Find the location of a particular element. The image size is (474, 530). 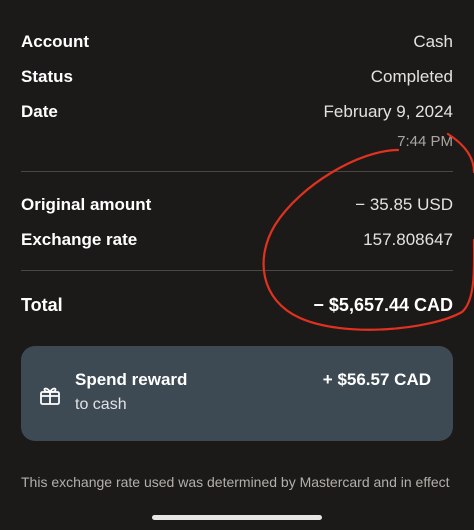

date-value: February 9, 2024 is located at coordinates (388, 111).